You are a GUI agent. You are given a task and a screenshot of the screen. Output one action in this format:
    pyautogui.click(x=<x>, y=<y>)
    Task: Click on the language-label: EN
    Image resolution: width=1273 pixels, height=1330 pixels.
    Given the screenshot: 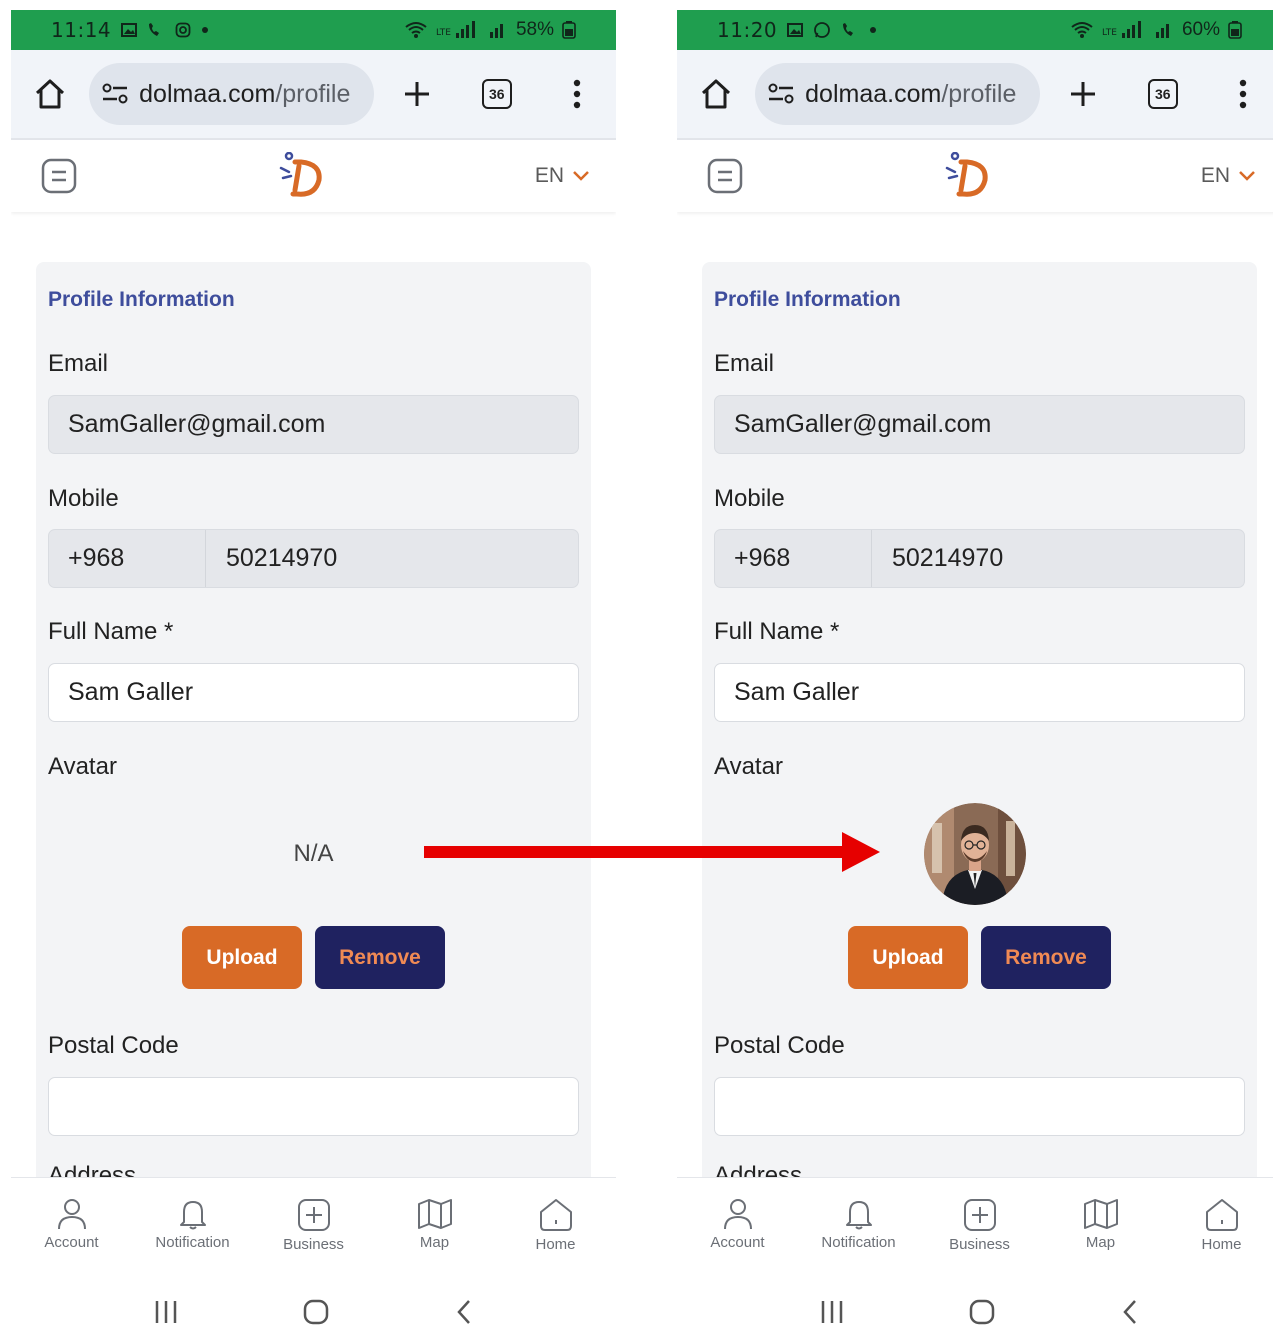 What is the action you would take?
    pyautogui.click(x=549, y=175)
    